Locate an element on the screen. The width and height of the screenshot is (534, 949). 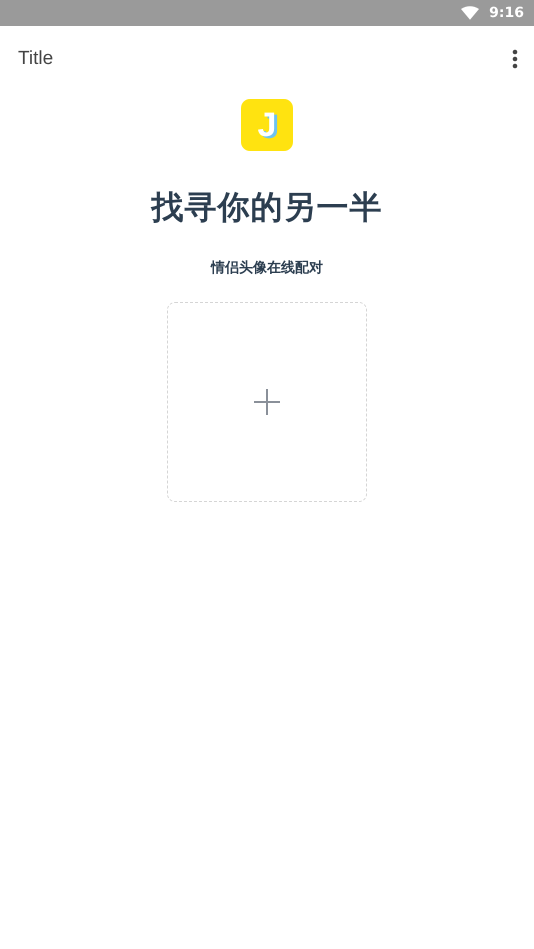
more-icon is located at coordinates (515, 59).